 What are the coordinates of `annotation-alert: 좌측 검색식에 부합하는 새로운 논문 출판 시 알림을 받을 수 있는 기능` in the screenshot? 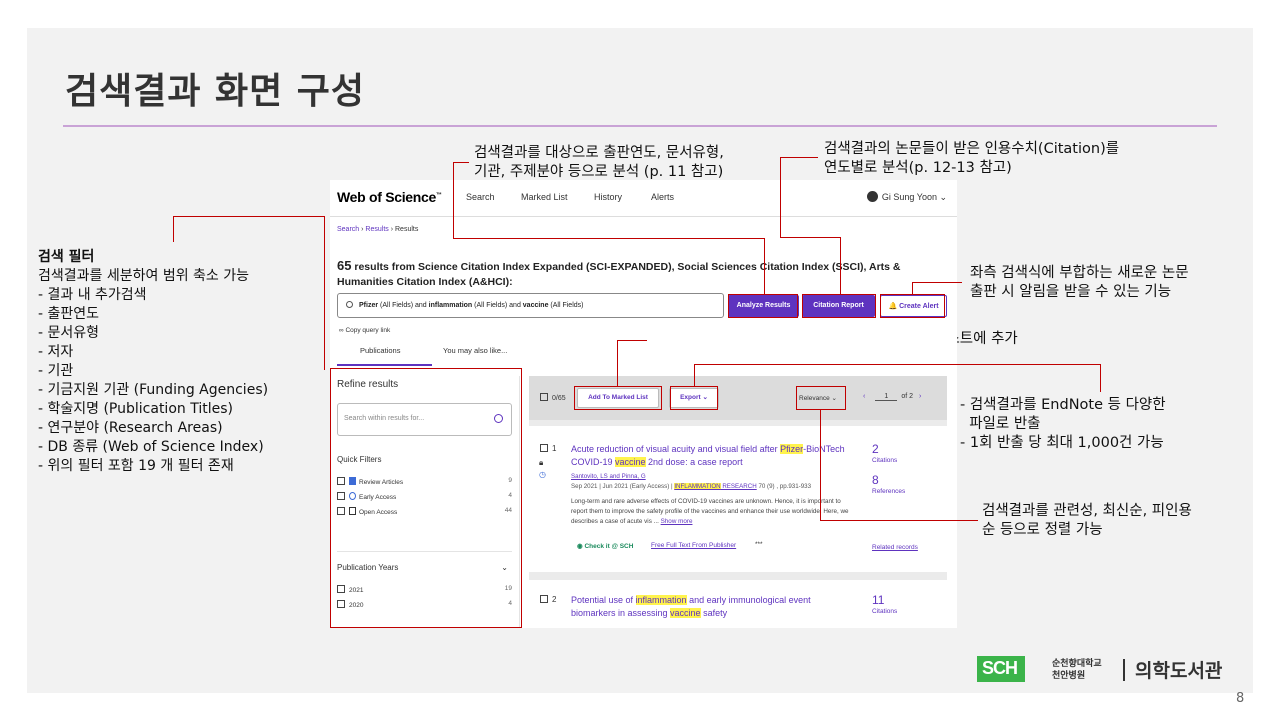 It's located at (1079, 282).